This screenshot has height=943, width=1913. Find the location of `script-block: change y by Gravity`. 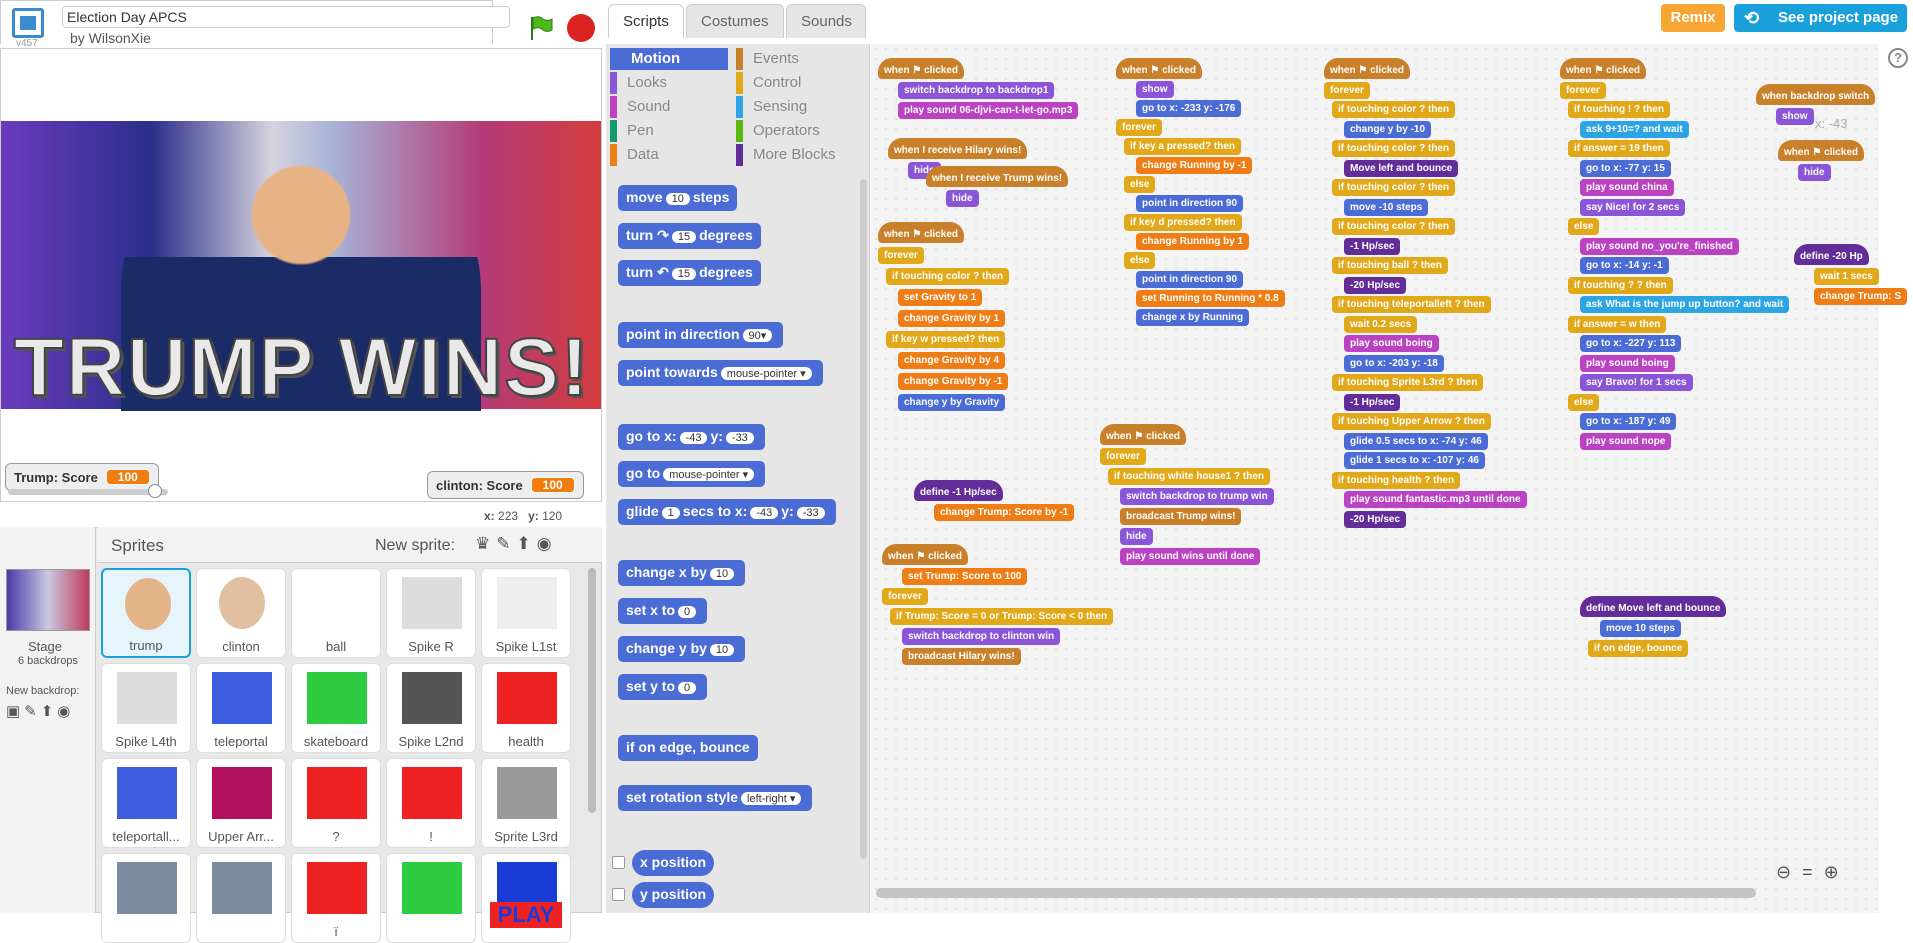

script-block: change y by Gravity is located at coordinates (952, 402).